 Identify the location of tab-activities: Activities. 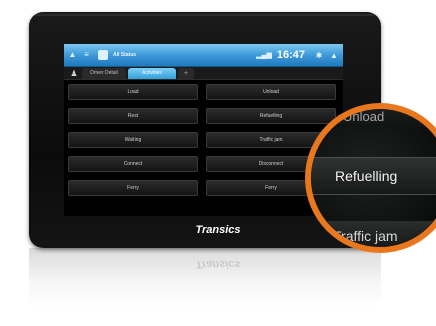
(152, 73).